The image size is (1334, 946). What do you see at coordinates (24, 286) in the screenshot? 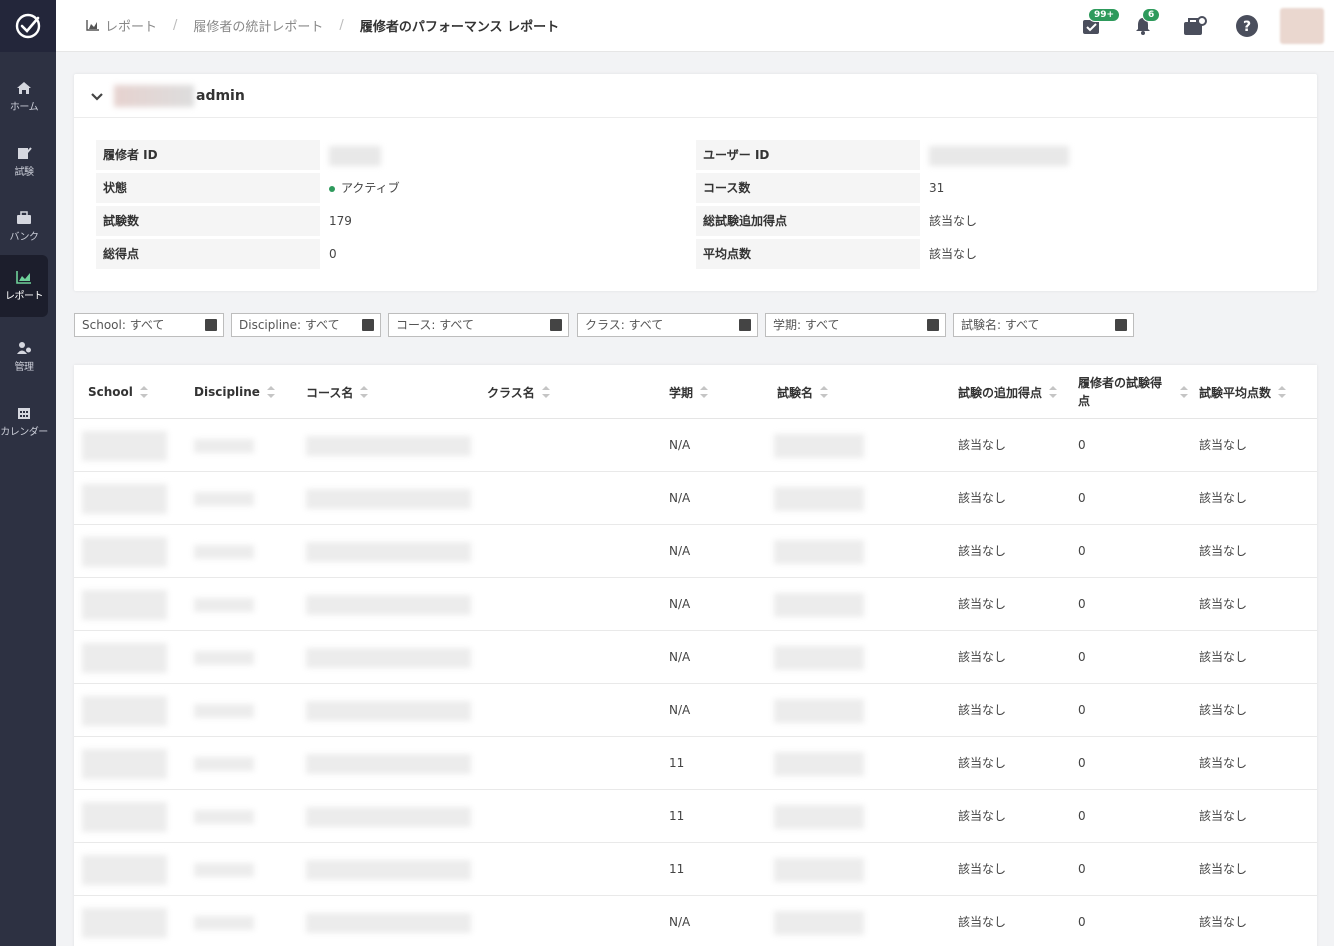
I see `sidebar-item-report: レポート` at bounding box center [24, 286].